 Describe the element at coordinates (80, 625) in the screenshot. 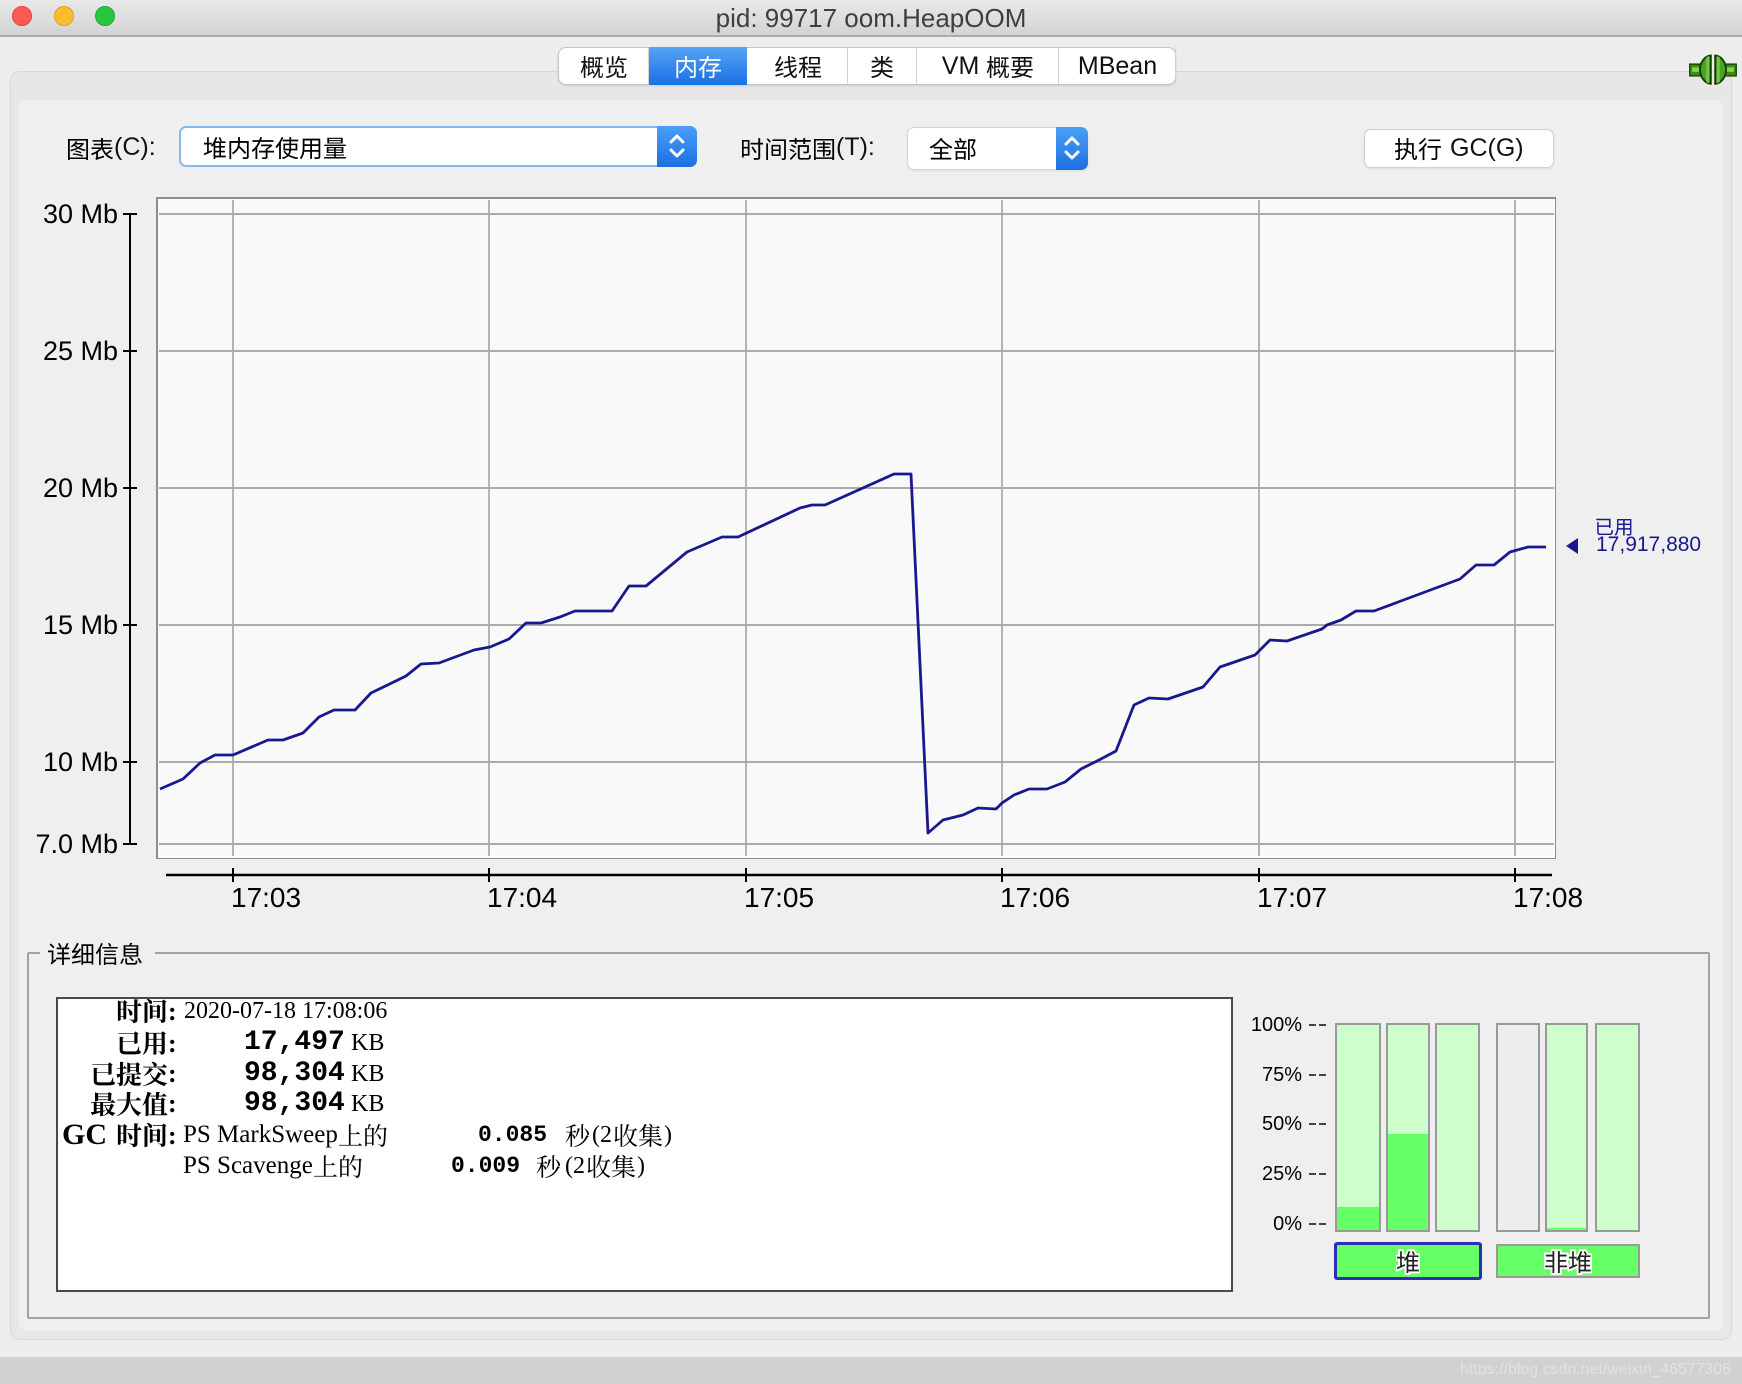

I see `svg-text: 15 Mb` at that location.